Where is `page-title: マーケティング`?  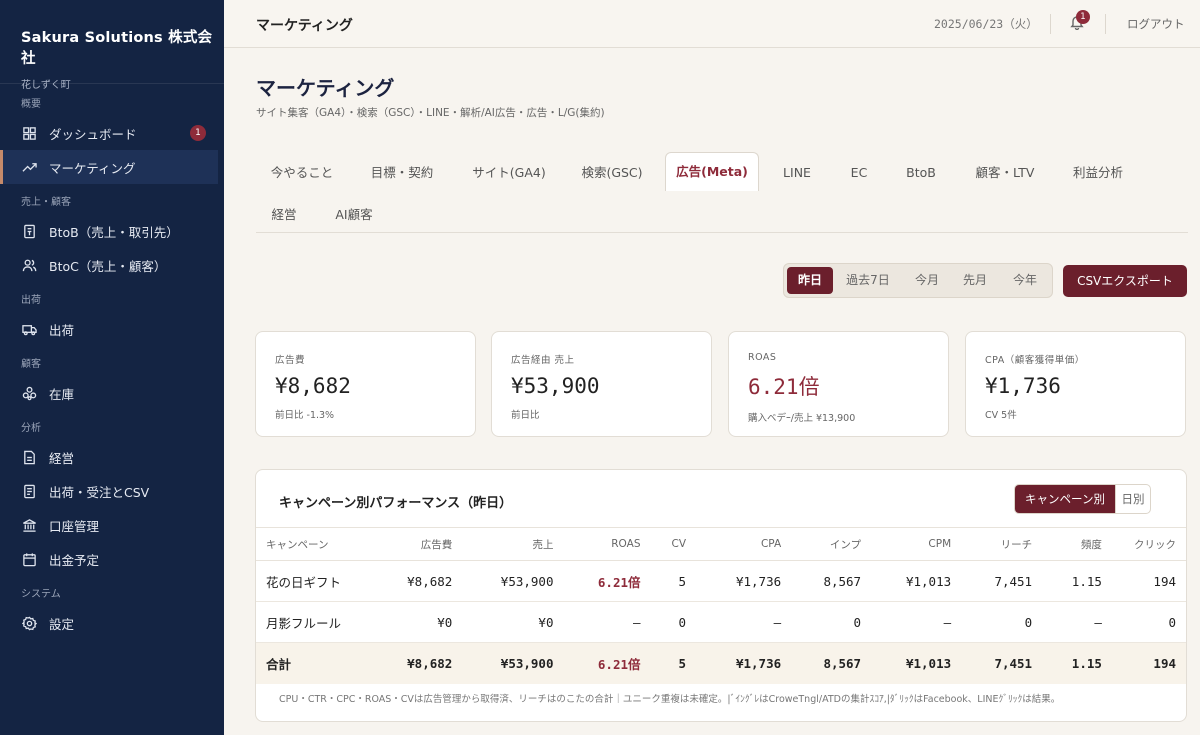 page-title: マーケティング is located at coordinates (325, 88).